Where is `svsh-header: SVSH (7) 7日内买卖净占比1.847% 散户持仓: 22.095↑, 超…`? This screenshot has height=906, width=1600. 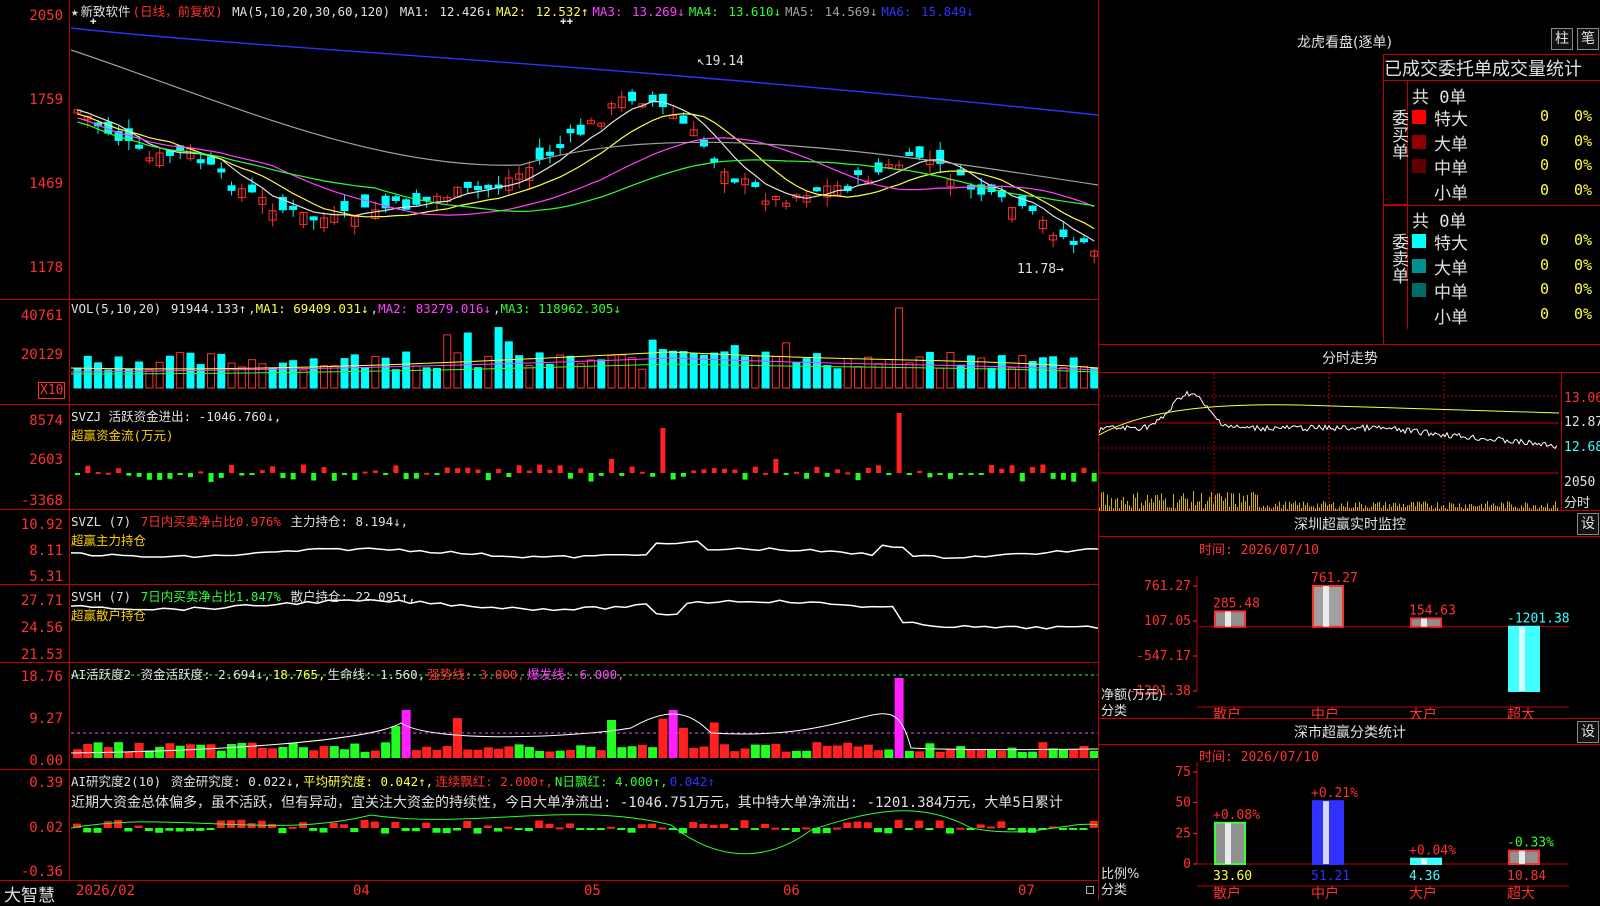
svsh-header: SVSH (7) 7日内买卖净占比1.847% 散户持仓: 22.095↑, 超… is located at coordinates (244, 605).